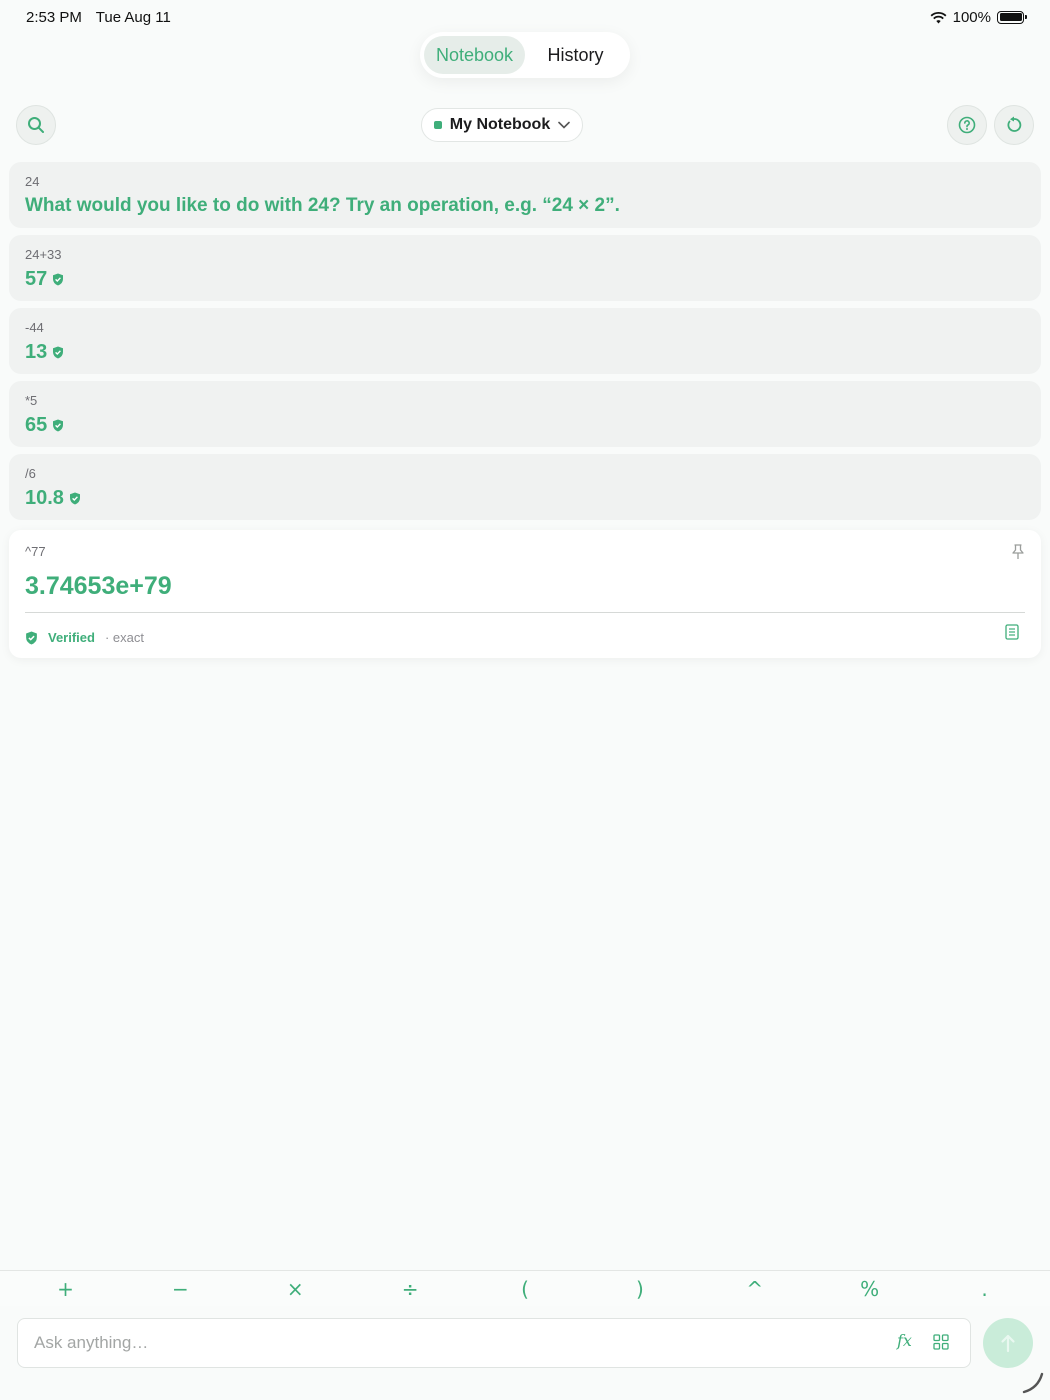 This screenshot has height=1400, width=1050. I want to click on card-expression: ^77, so click(35, 551).